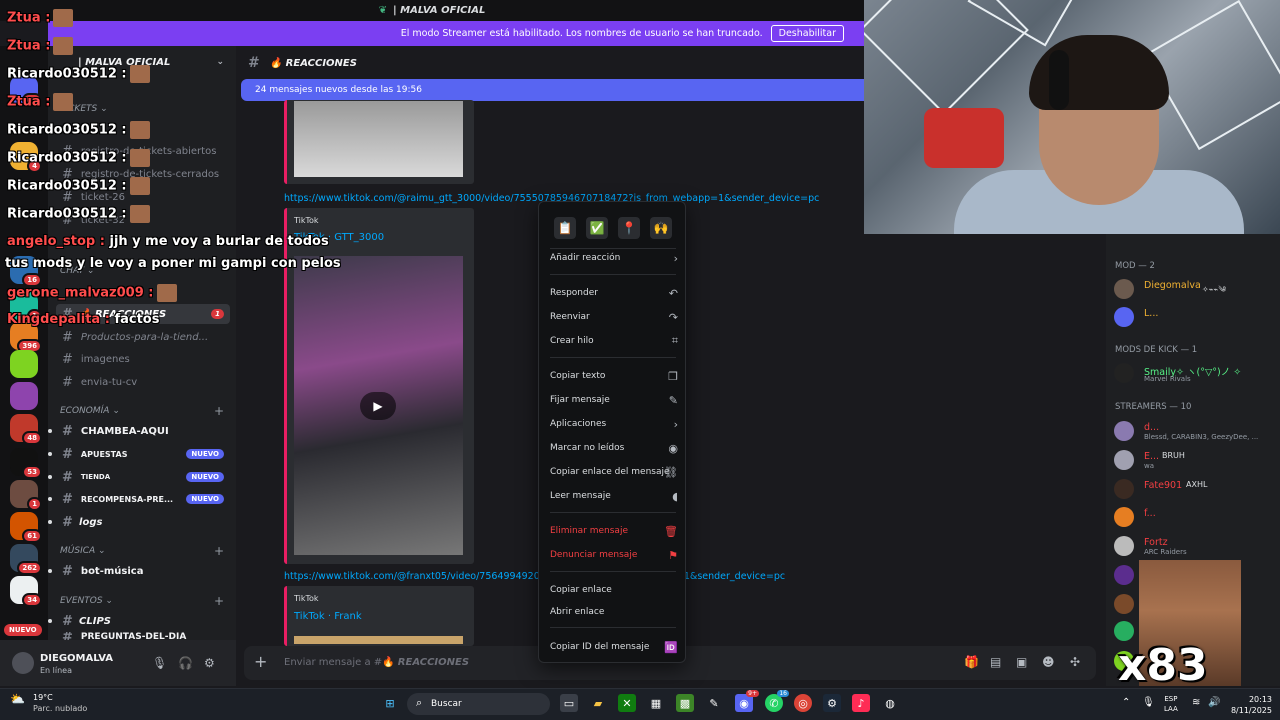  What do you see at coordinates (143, 477) in the screenshot?
I see `channel-tienda: # TIENDA NUEVO` at bounding box center [143, 477].